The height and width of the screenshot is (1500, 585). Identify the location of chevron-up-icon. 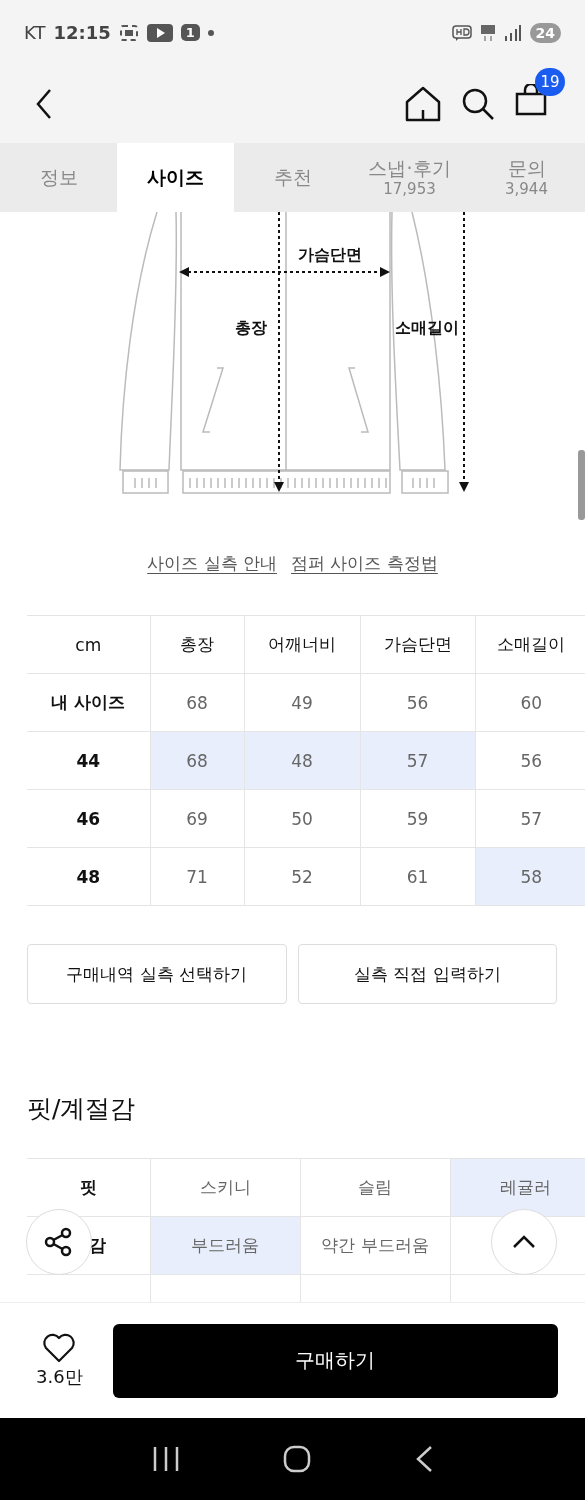
(524, 1242).